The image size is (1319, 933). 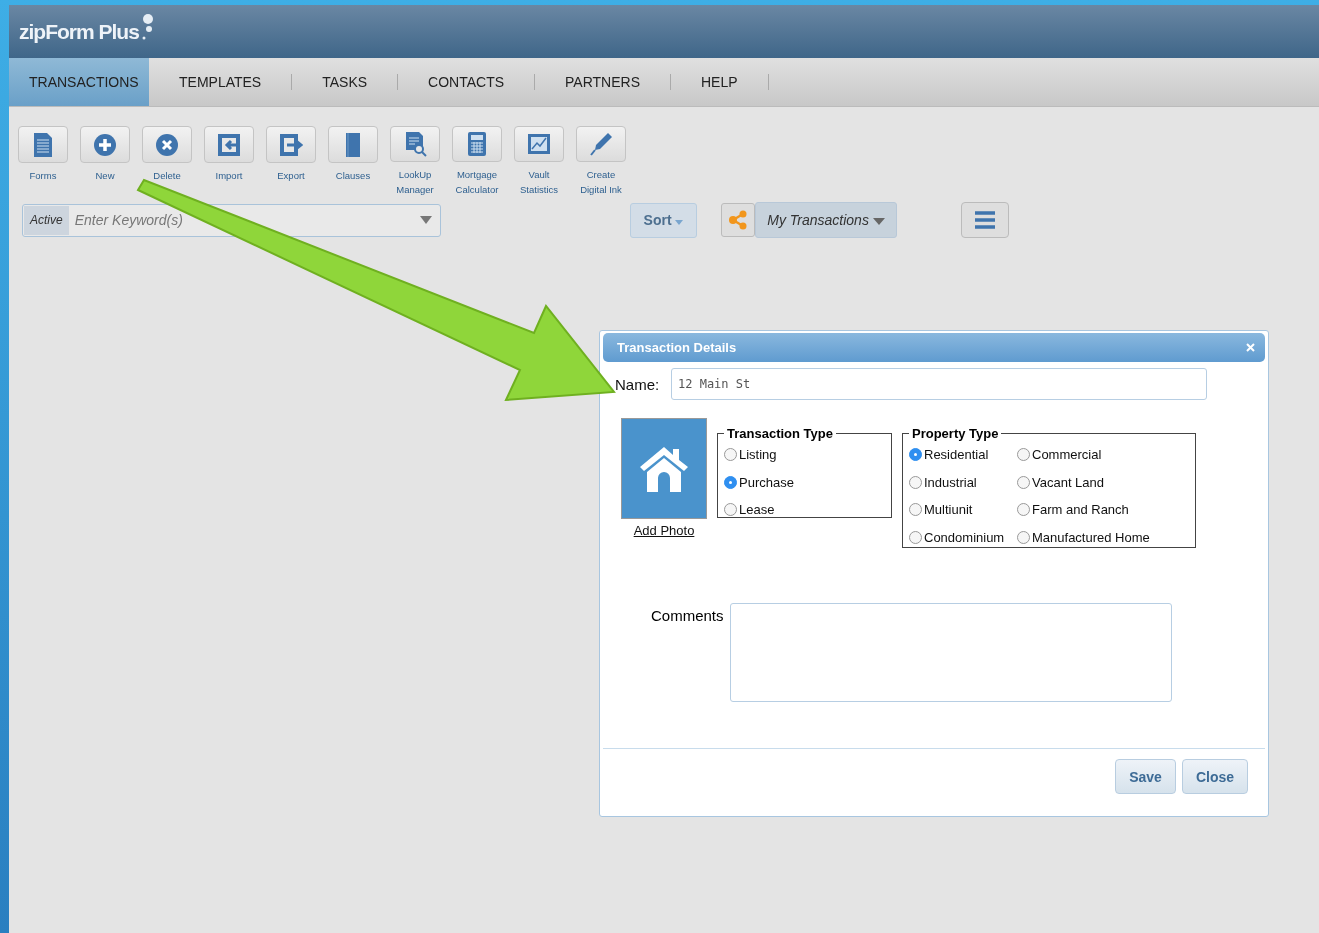 I want to click on radio-label: Condominium, so click(x=964, y=537).